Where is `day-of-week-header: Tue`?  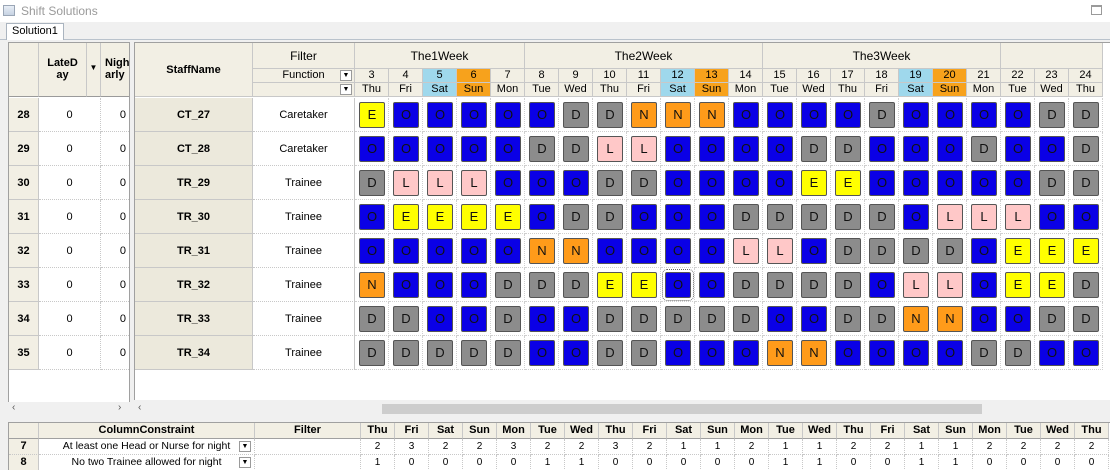
day-of-week-header: Tue is located at coordinates (542, 90).